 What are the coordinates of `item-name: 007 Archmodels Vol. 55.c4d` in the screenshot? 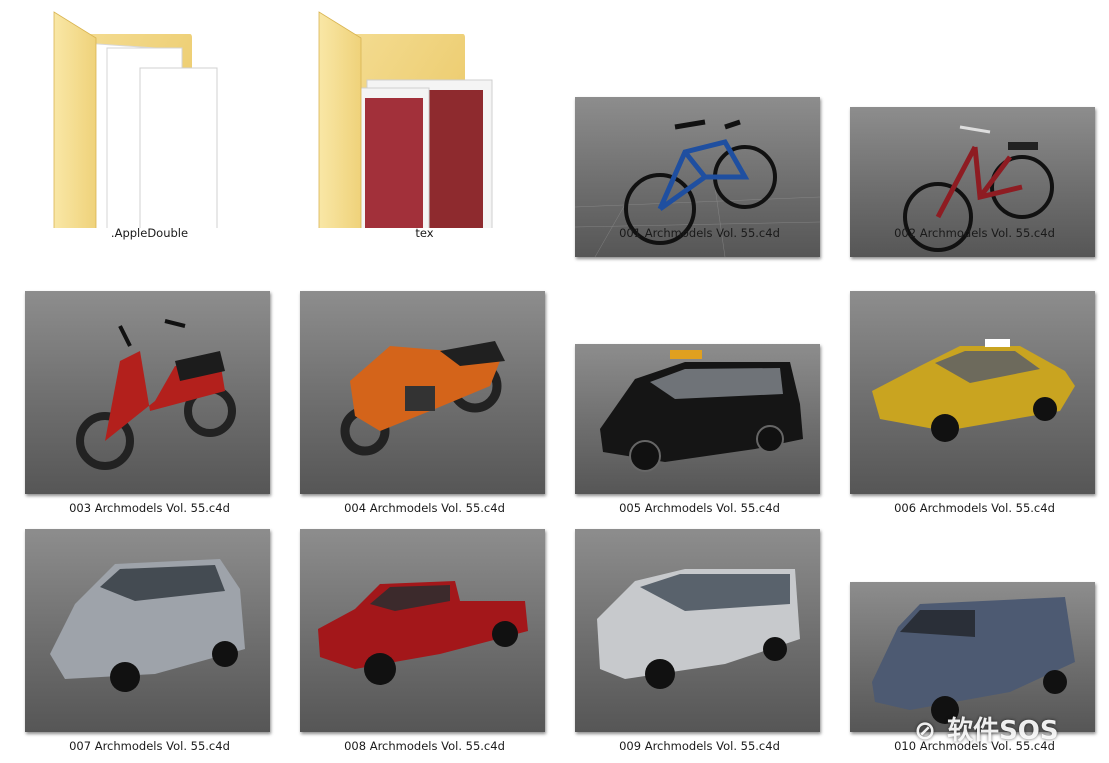 It's located at (149, 746).